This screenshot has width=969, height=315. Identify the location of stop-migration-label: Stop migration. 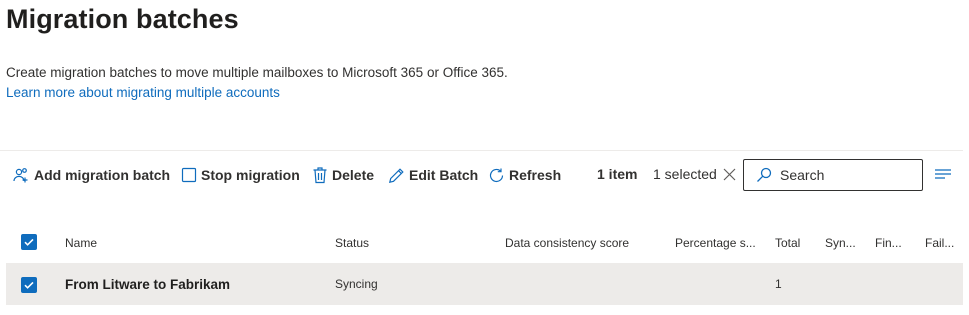
(250, 175).